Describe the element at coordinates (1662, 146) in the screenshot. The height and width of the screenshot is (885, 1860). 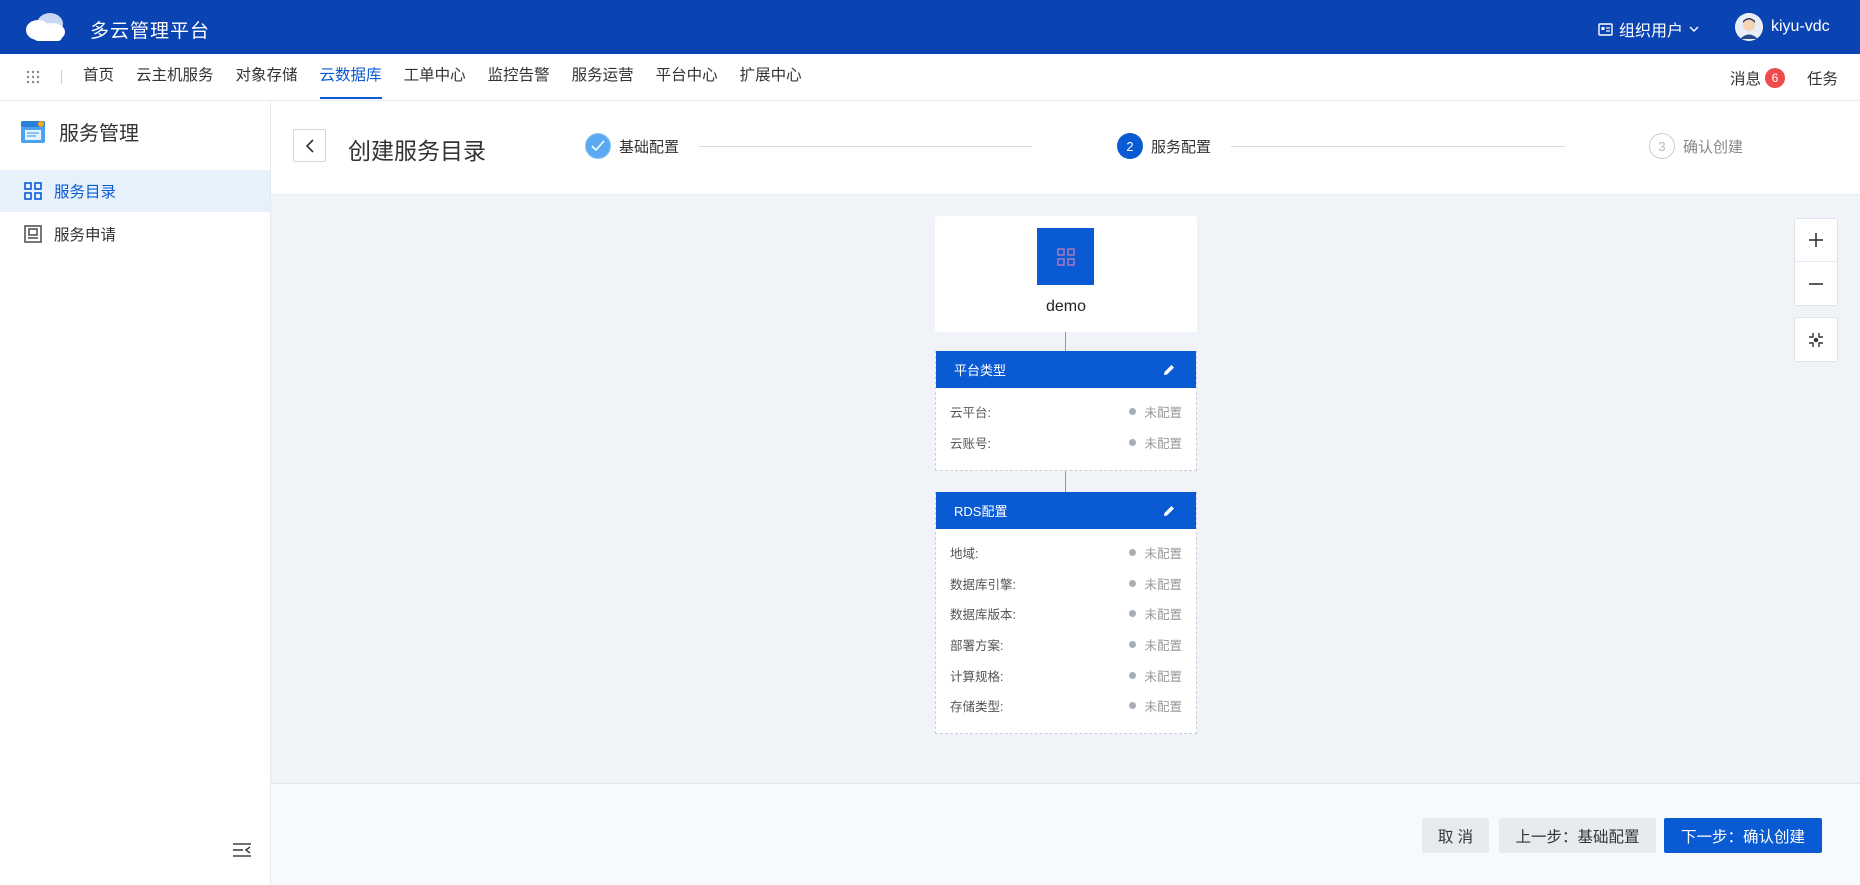
I see `step-number: 3` at that location.